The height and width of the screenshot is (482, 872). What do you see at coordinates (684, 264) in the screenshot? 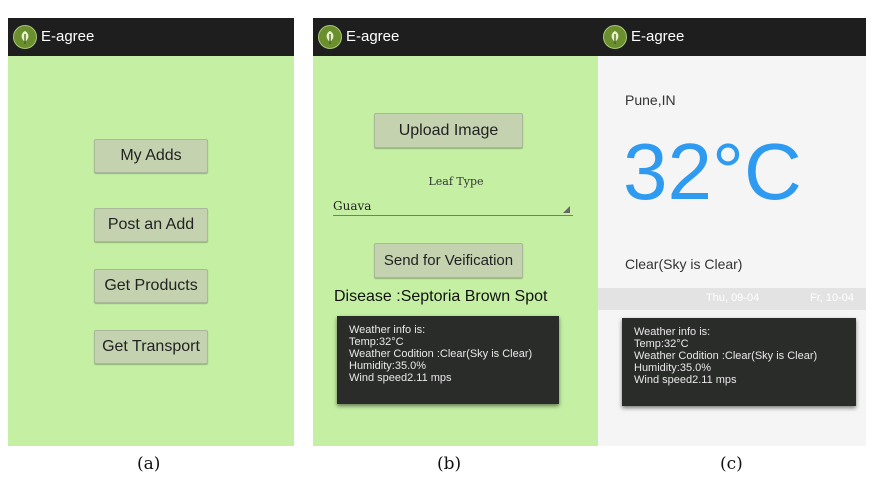
I see `condition-label: Clear(Sky is Clear)` at bounding box center [684, 264].